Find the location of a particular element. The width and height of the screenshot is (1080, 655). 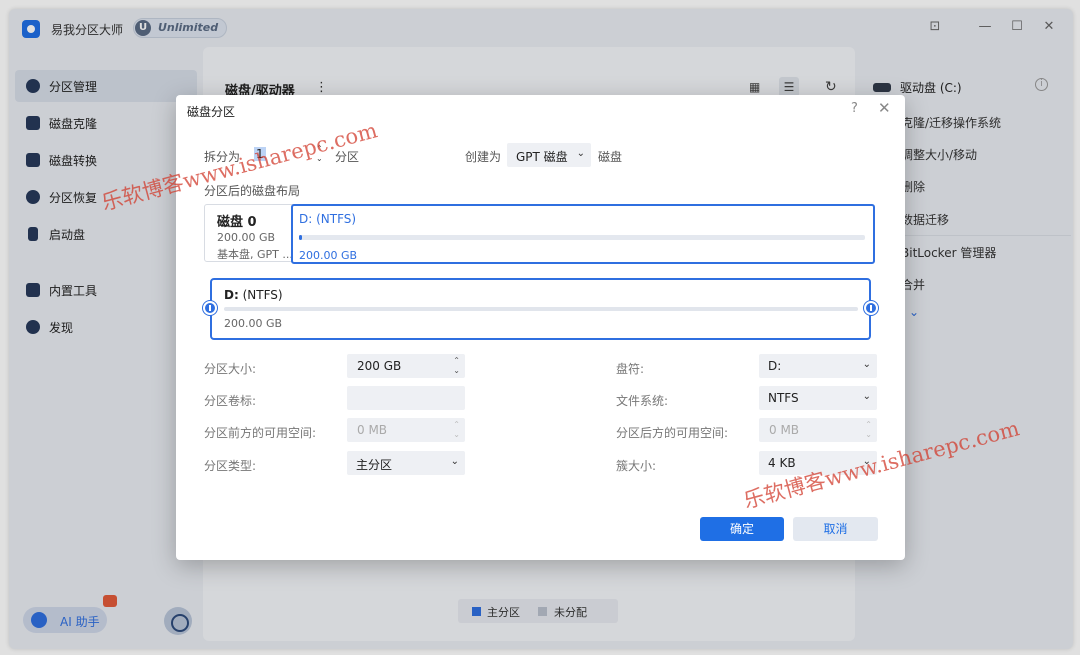

close-icon: ✕ is located at coordinates (884, 108).